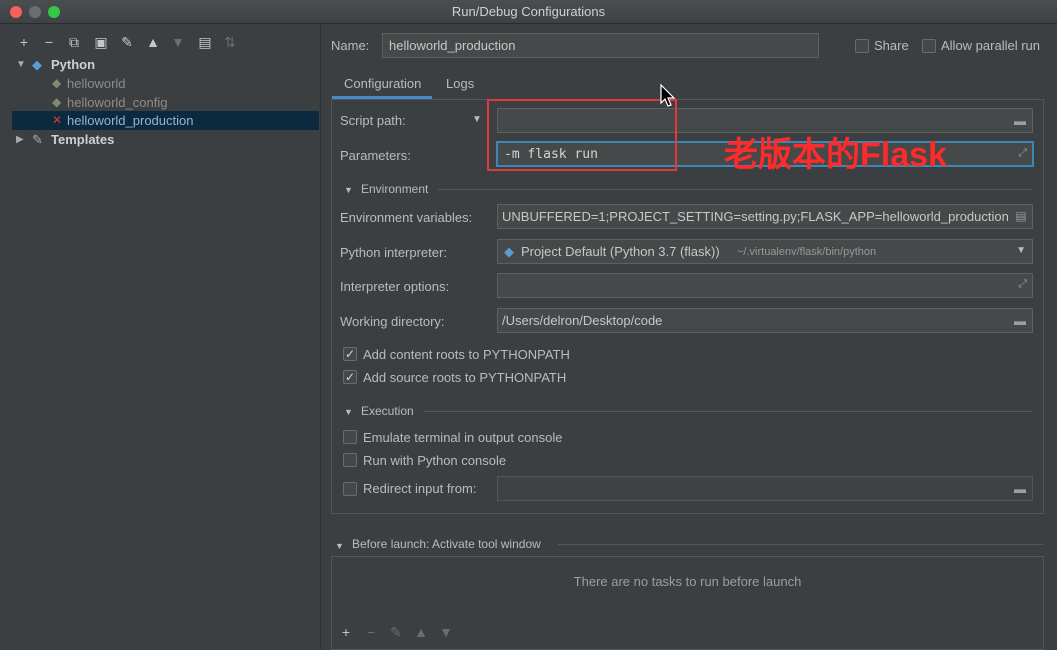 The image size is (1057, 650). I want to click on name-value: helloworld_production, so click(452, 45).